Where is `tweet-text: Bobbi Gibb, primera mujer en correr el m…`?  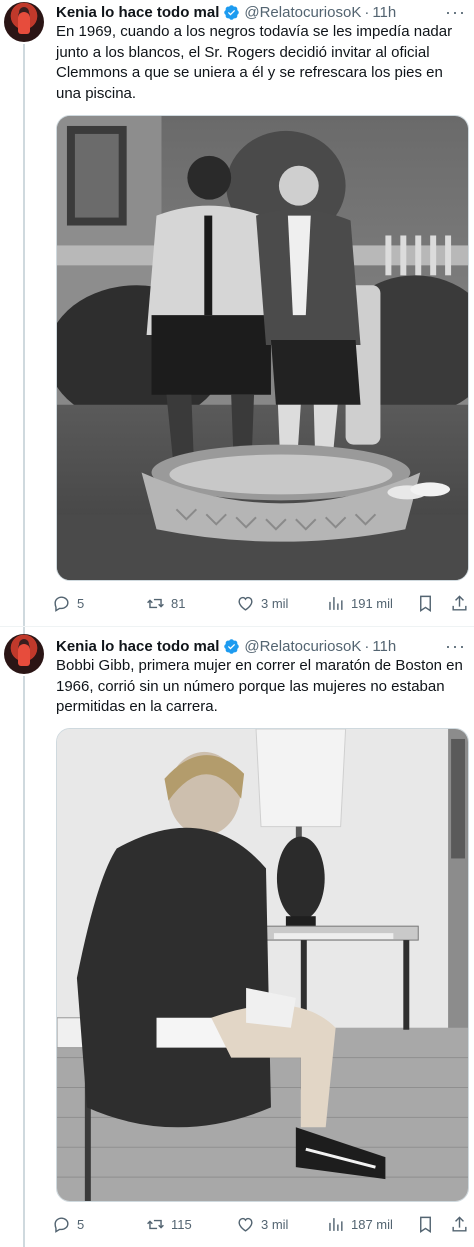 tweet-text: Bobbi Gibb, primera mujer en correr el m… is located at coordinates (259, 686).